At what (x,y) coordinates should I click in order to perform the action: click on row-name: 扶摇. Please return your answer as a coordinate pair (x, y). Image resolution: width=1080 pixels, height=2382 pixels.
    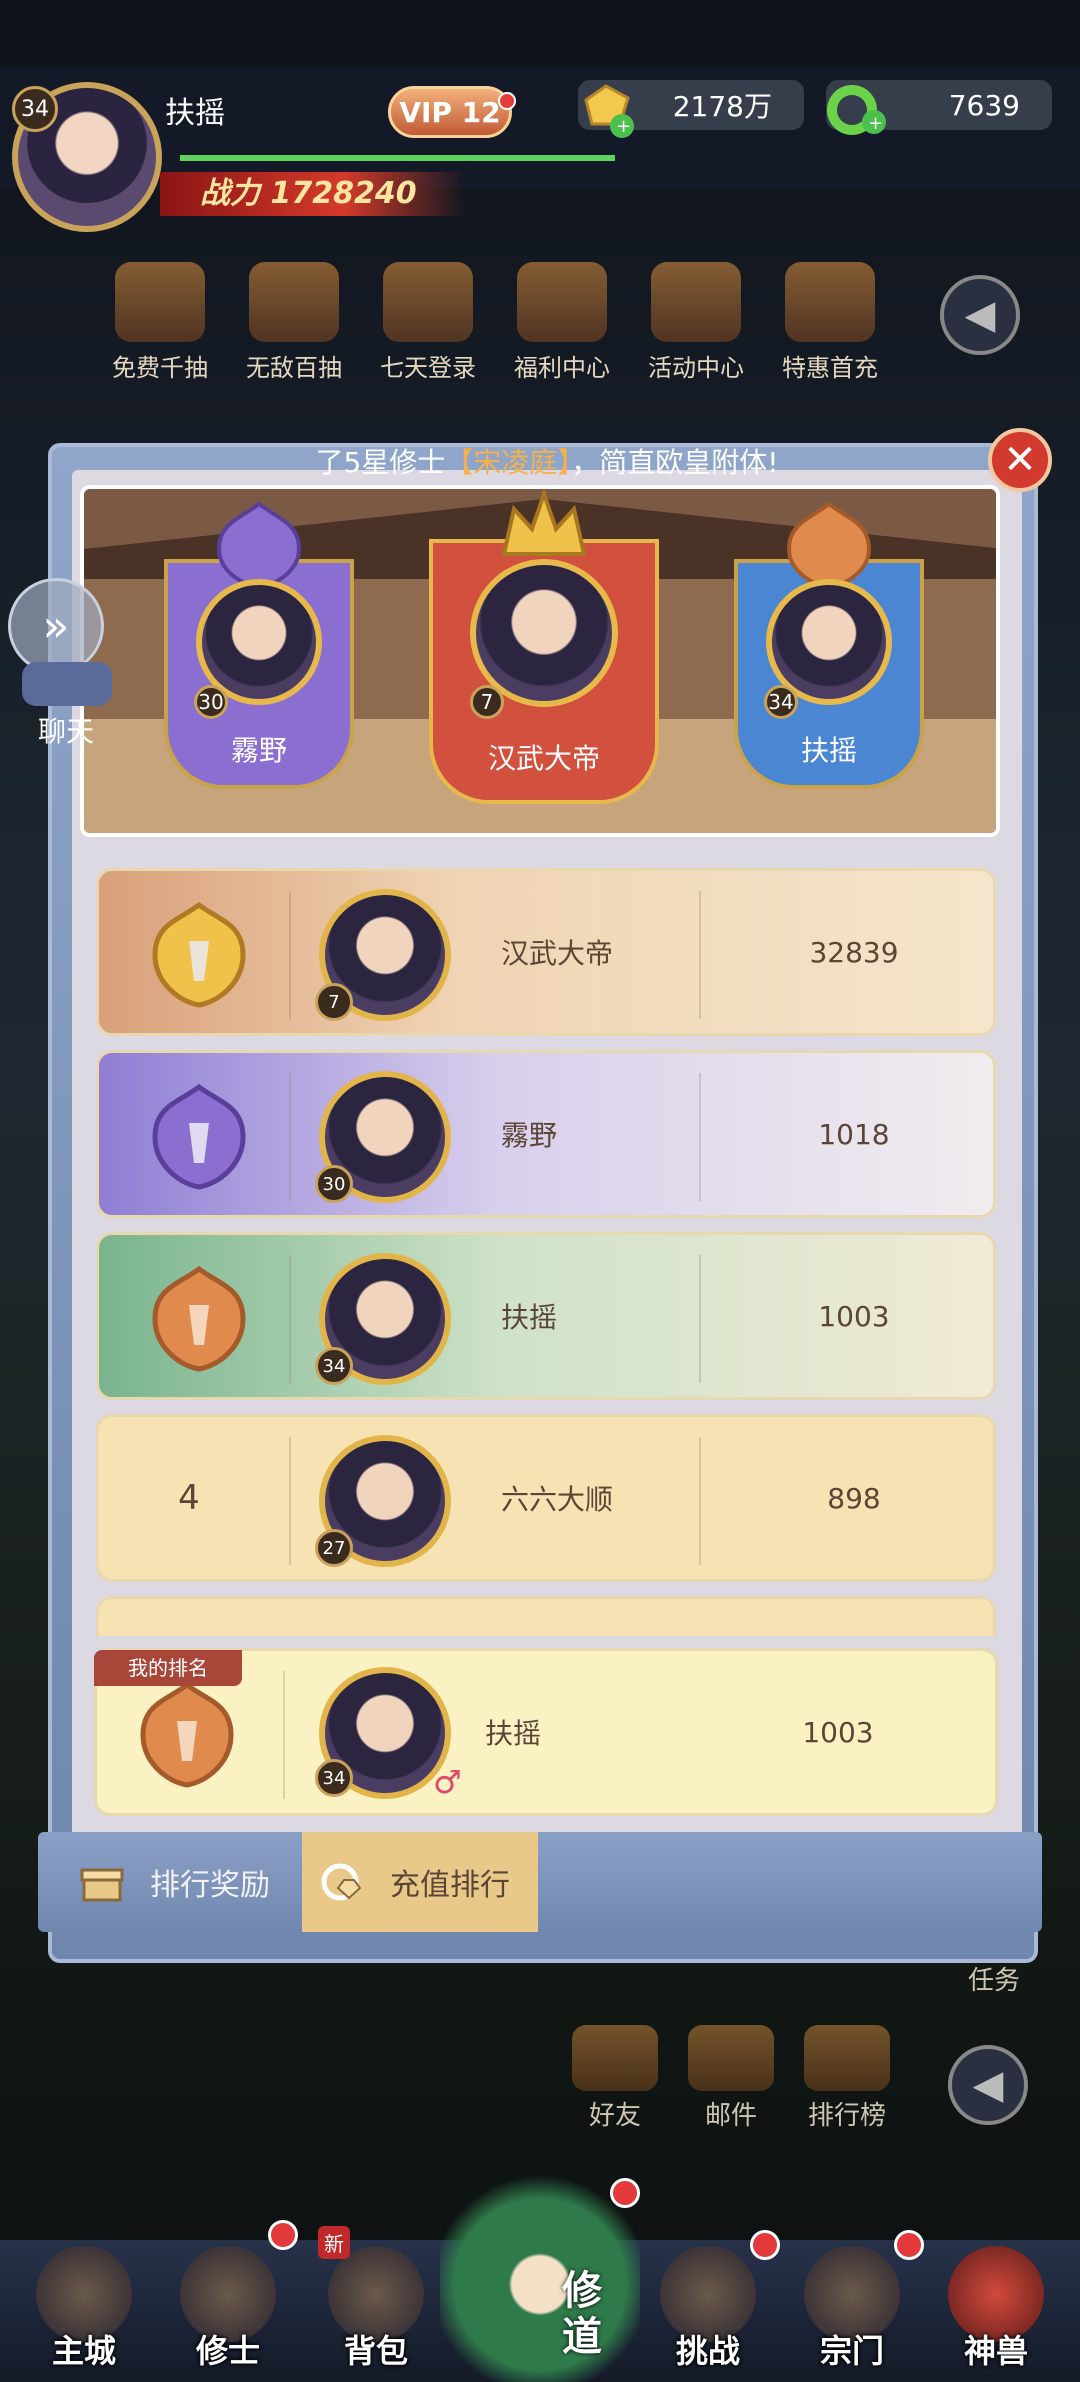
    Looking at the image, I should click on (529, 1317).